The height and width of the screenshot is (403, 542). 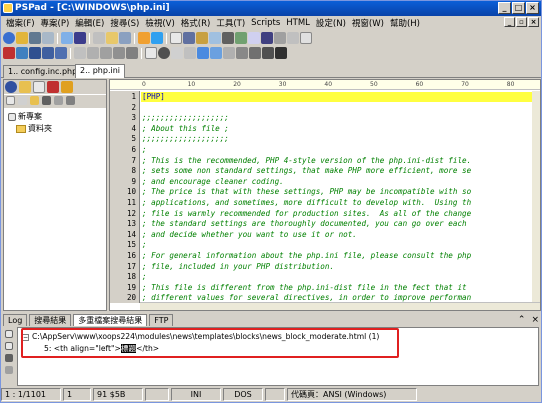 I want to click on tree-root: 新專案, so click(x=25, y=116).